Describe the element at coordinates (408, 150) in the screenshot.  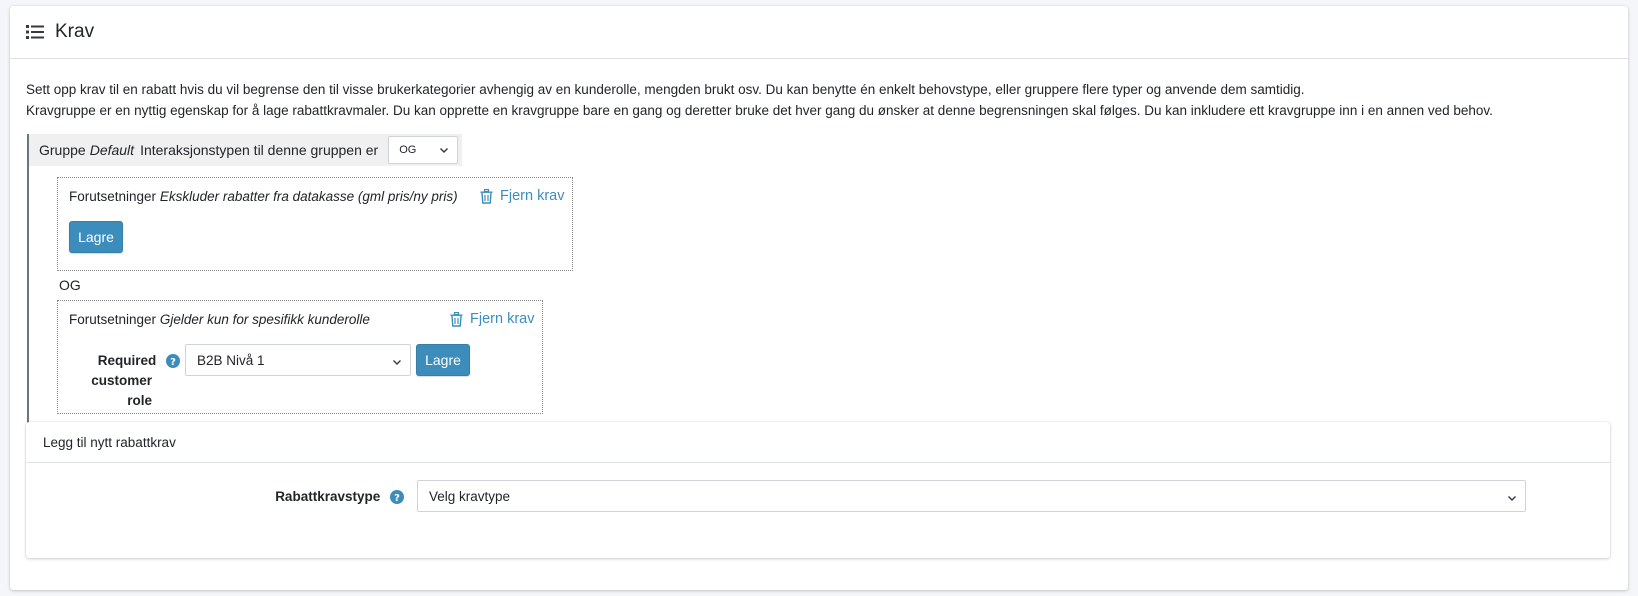
I see `interaction-type-value: OG` at that location.